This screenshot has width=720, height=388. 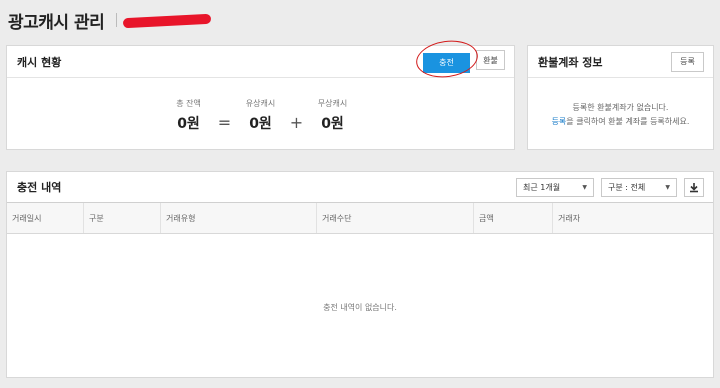 What do you see at coordinates (260, 103) in the screenshot?
I see `paid-cash-label: 유상캐시` at bounding box center [260, 103].